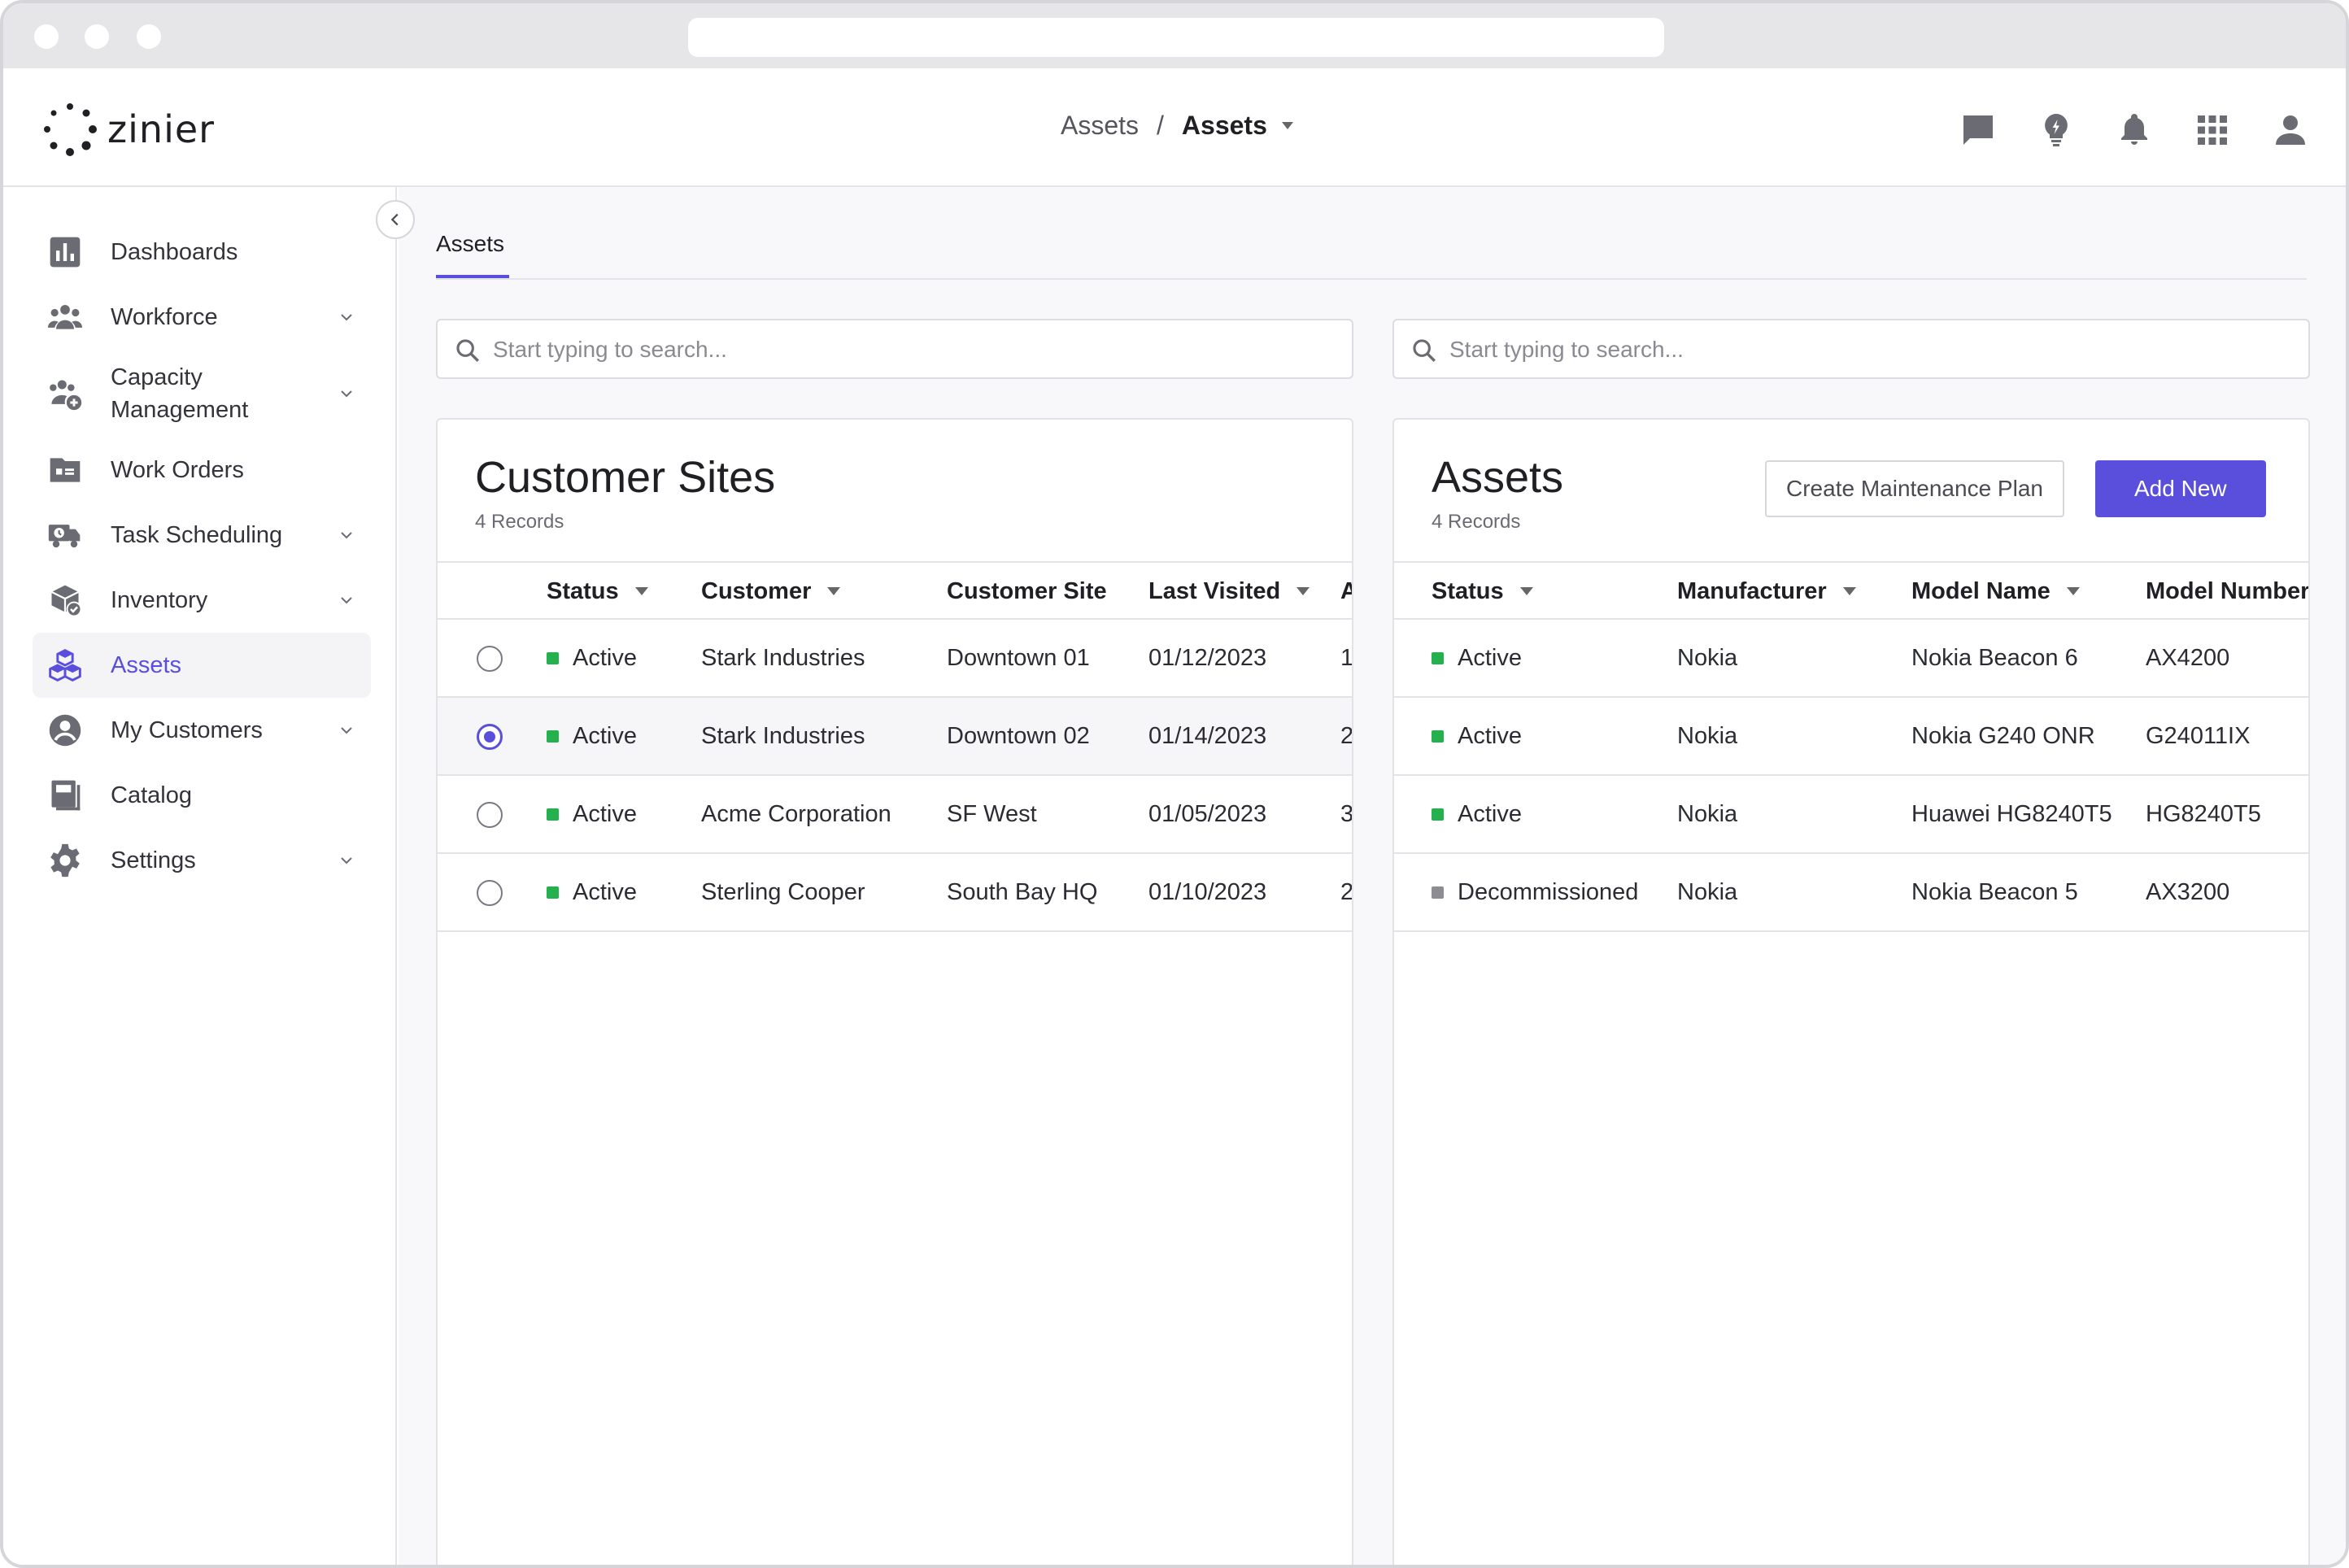 The image size is (2349, 1568). Describe the element at coordinates (1287, 125) in the screenshot. I see `breadcrumb-caret-icon` at that location.